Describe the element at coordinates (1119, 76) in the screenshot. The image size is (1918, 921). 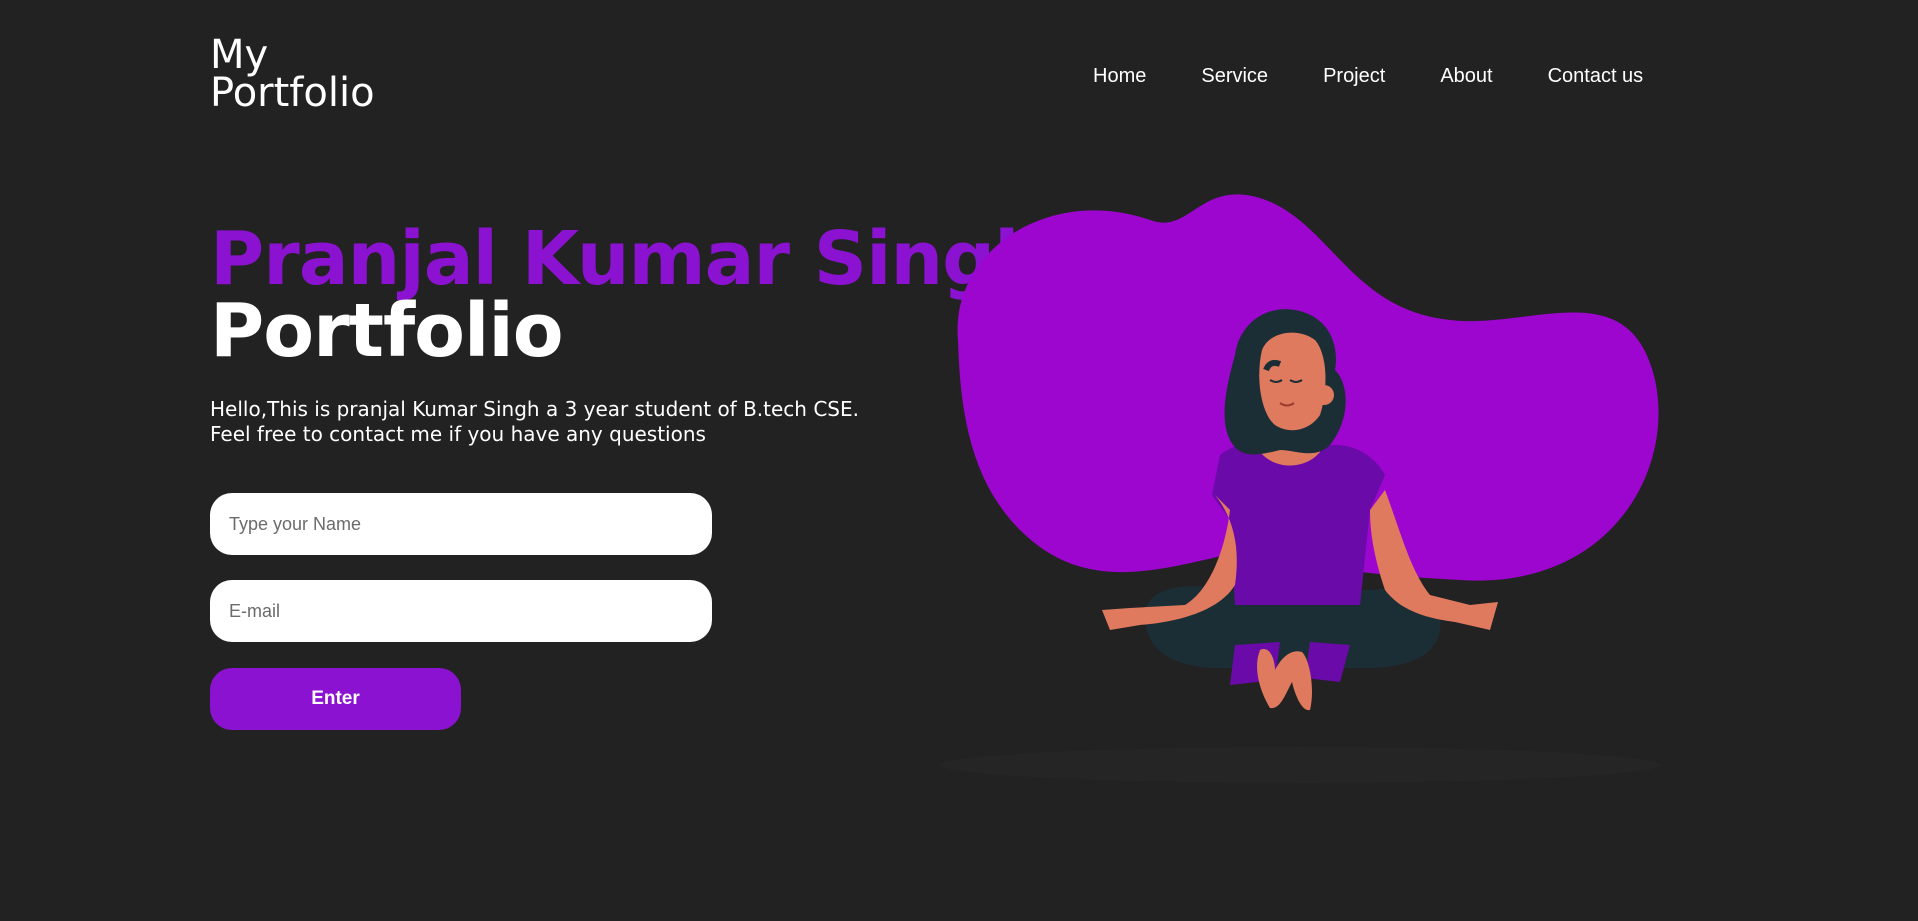
I see `nav-item-home: Home` at that location.